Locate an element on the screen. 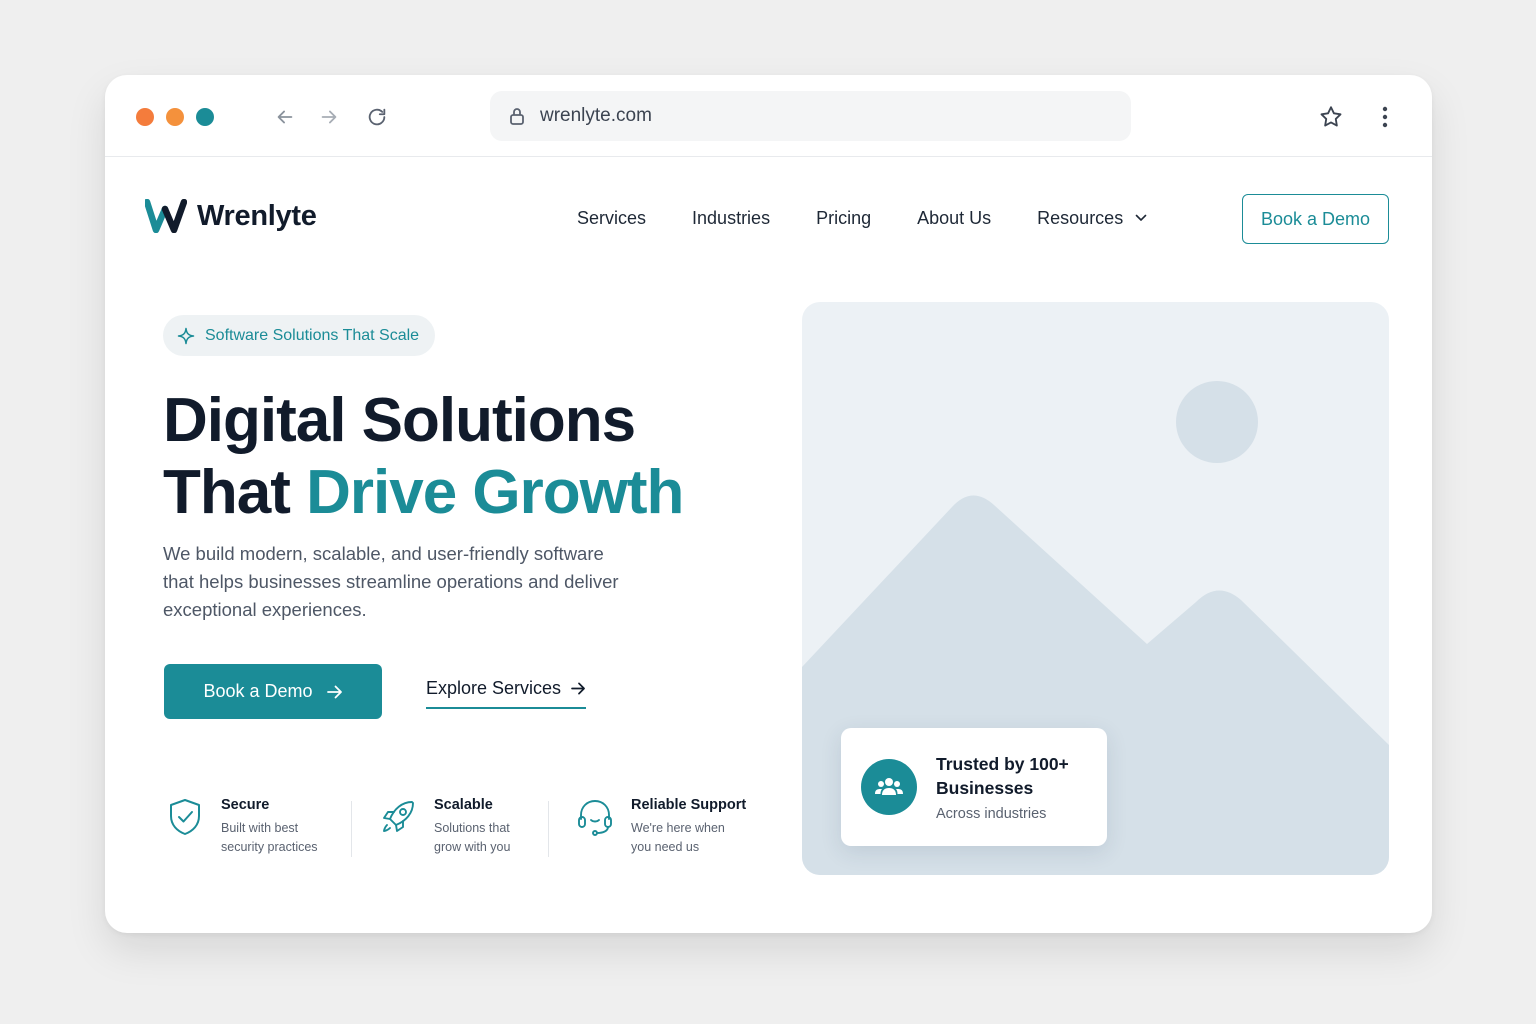 The image size is (1536, 1024). reload-icon is located at coordinates (377, 117).